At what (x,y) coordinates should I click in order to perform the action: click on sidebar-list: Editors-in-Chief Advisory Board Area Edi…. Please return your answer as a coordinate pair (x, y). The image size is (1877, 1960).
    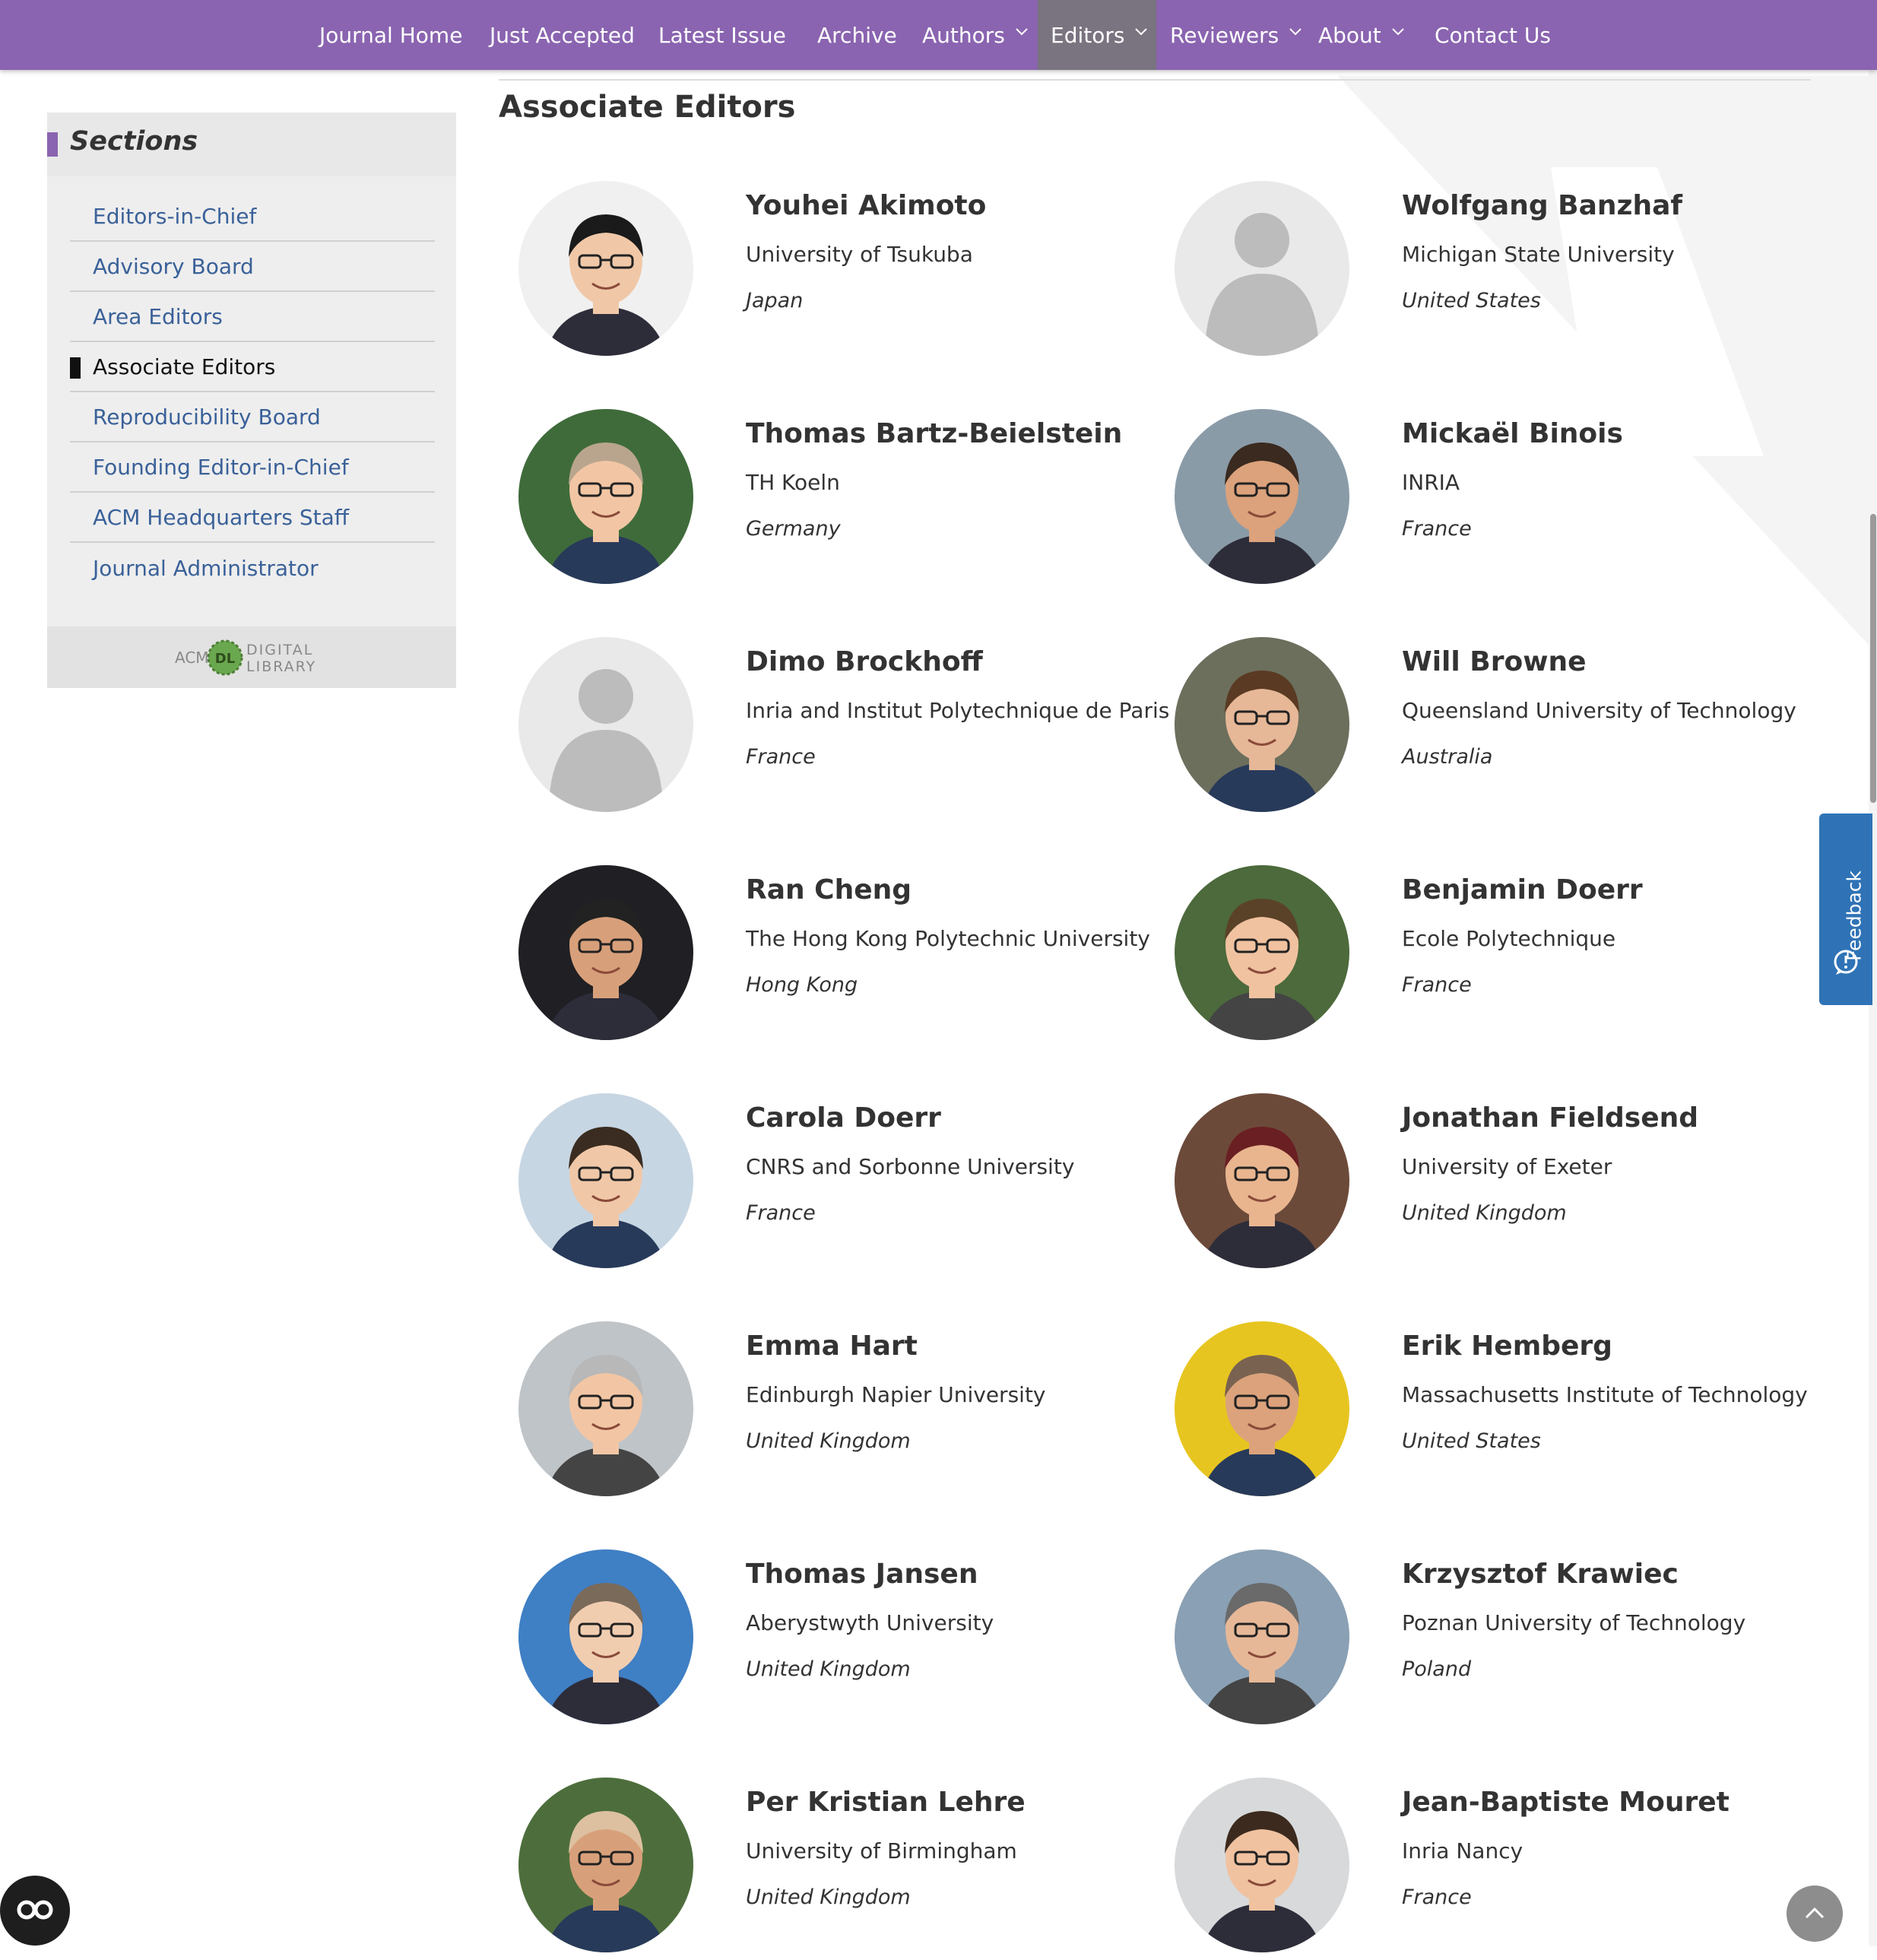
    Looking at the image, I should click on (253, 392).